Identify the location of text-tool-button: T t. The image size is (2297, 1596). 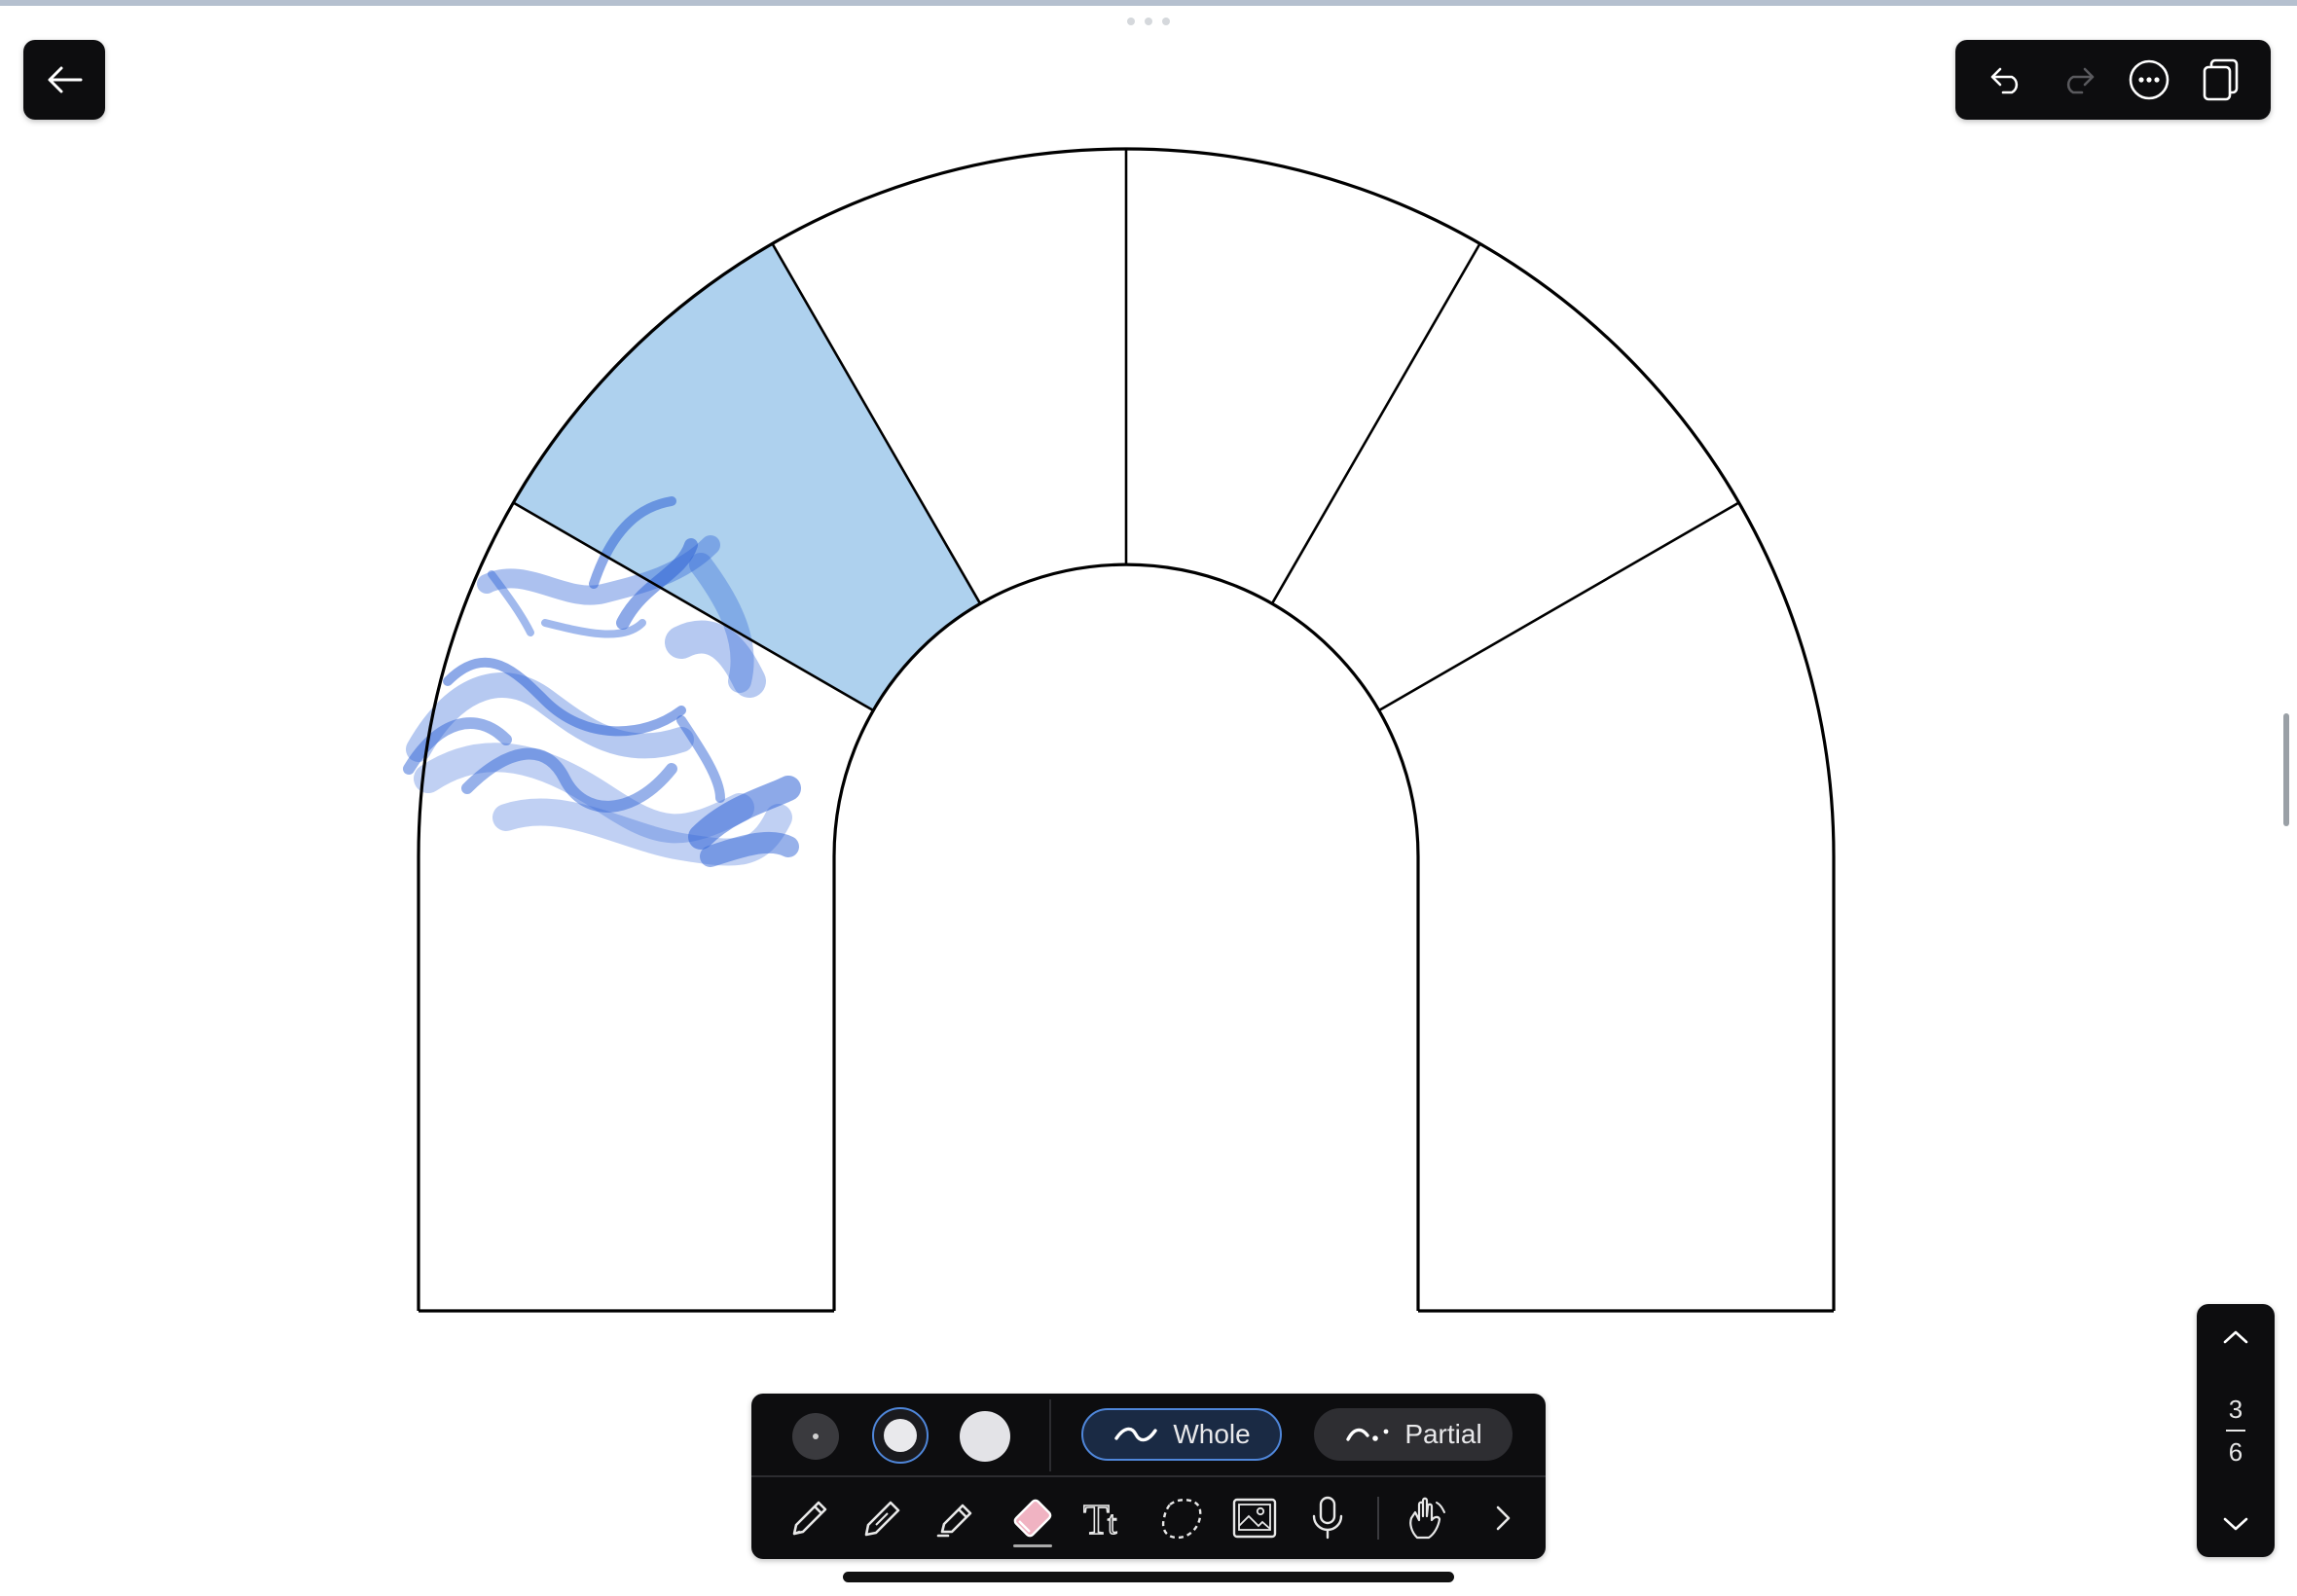
(1108, 1518).